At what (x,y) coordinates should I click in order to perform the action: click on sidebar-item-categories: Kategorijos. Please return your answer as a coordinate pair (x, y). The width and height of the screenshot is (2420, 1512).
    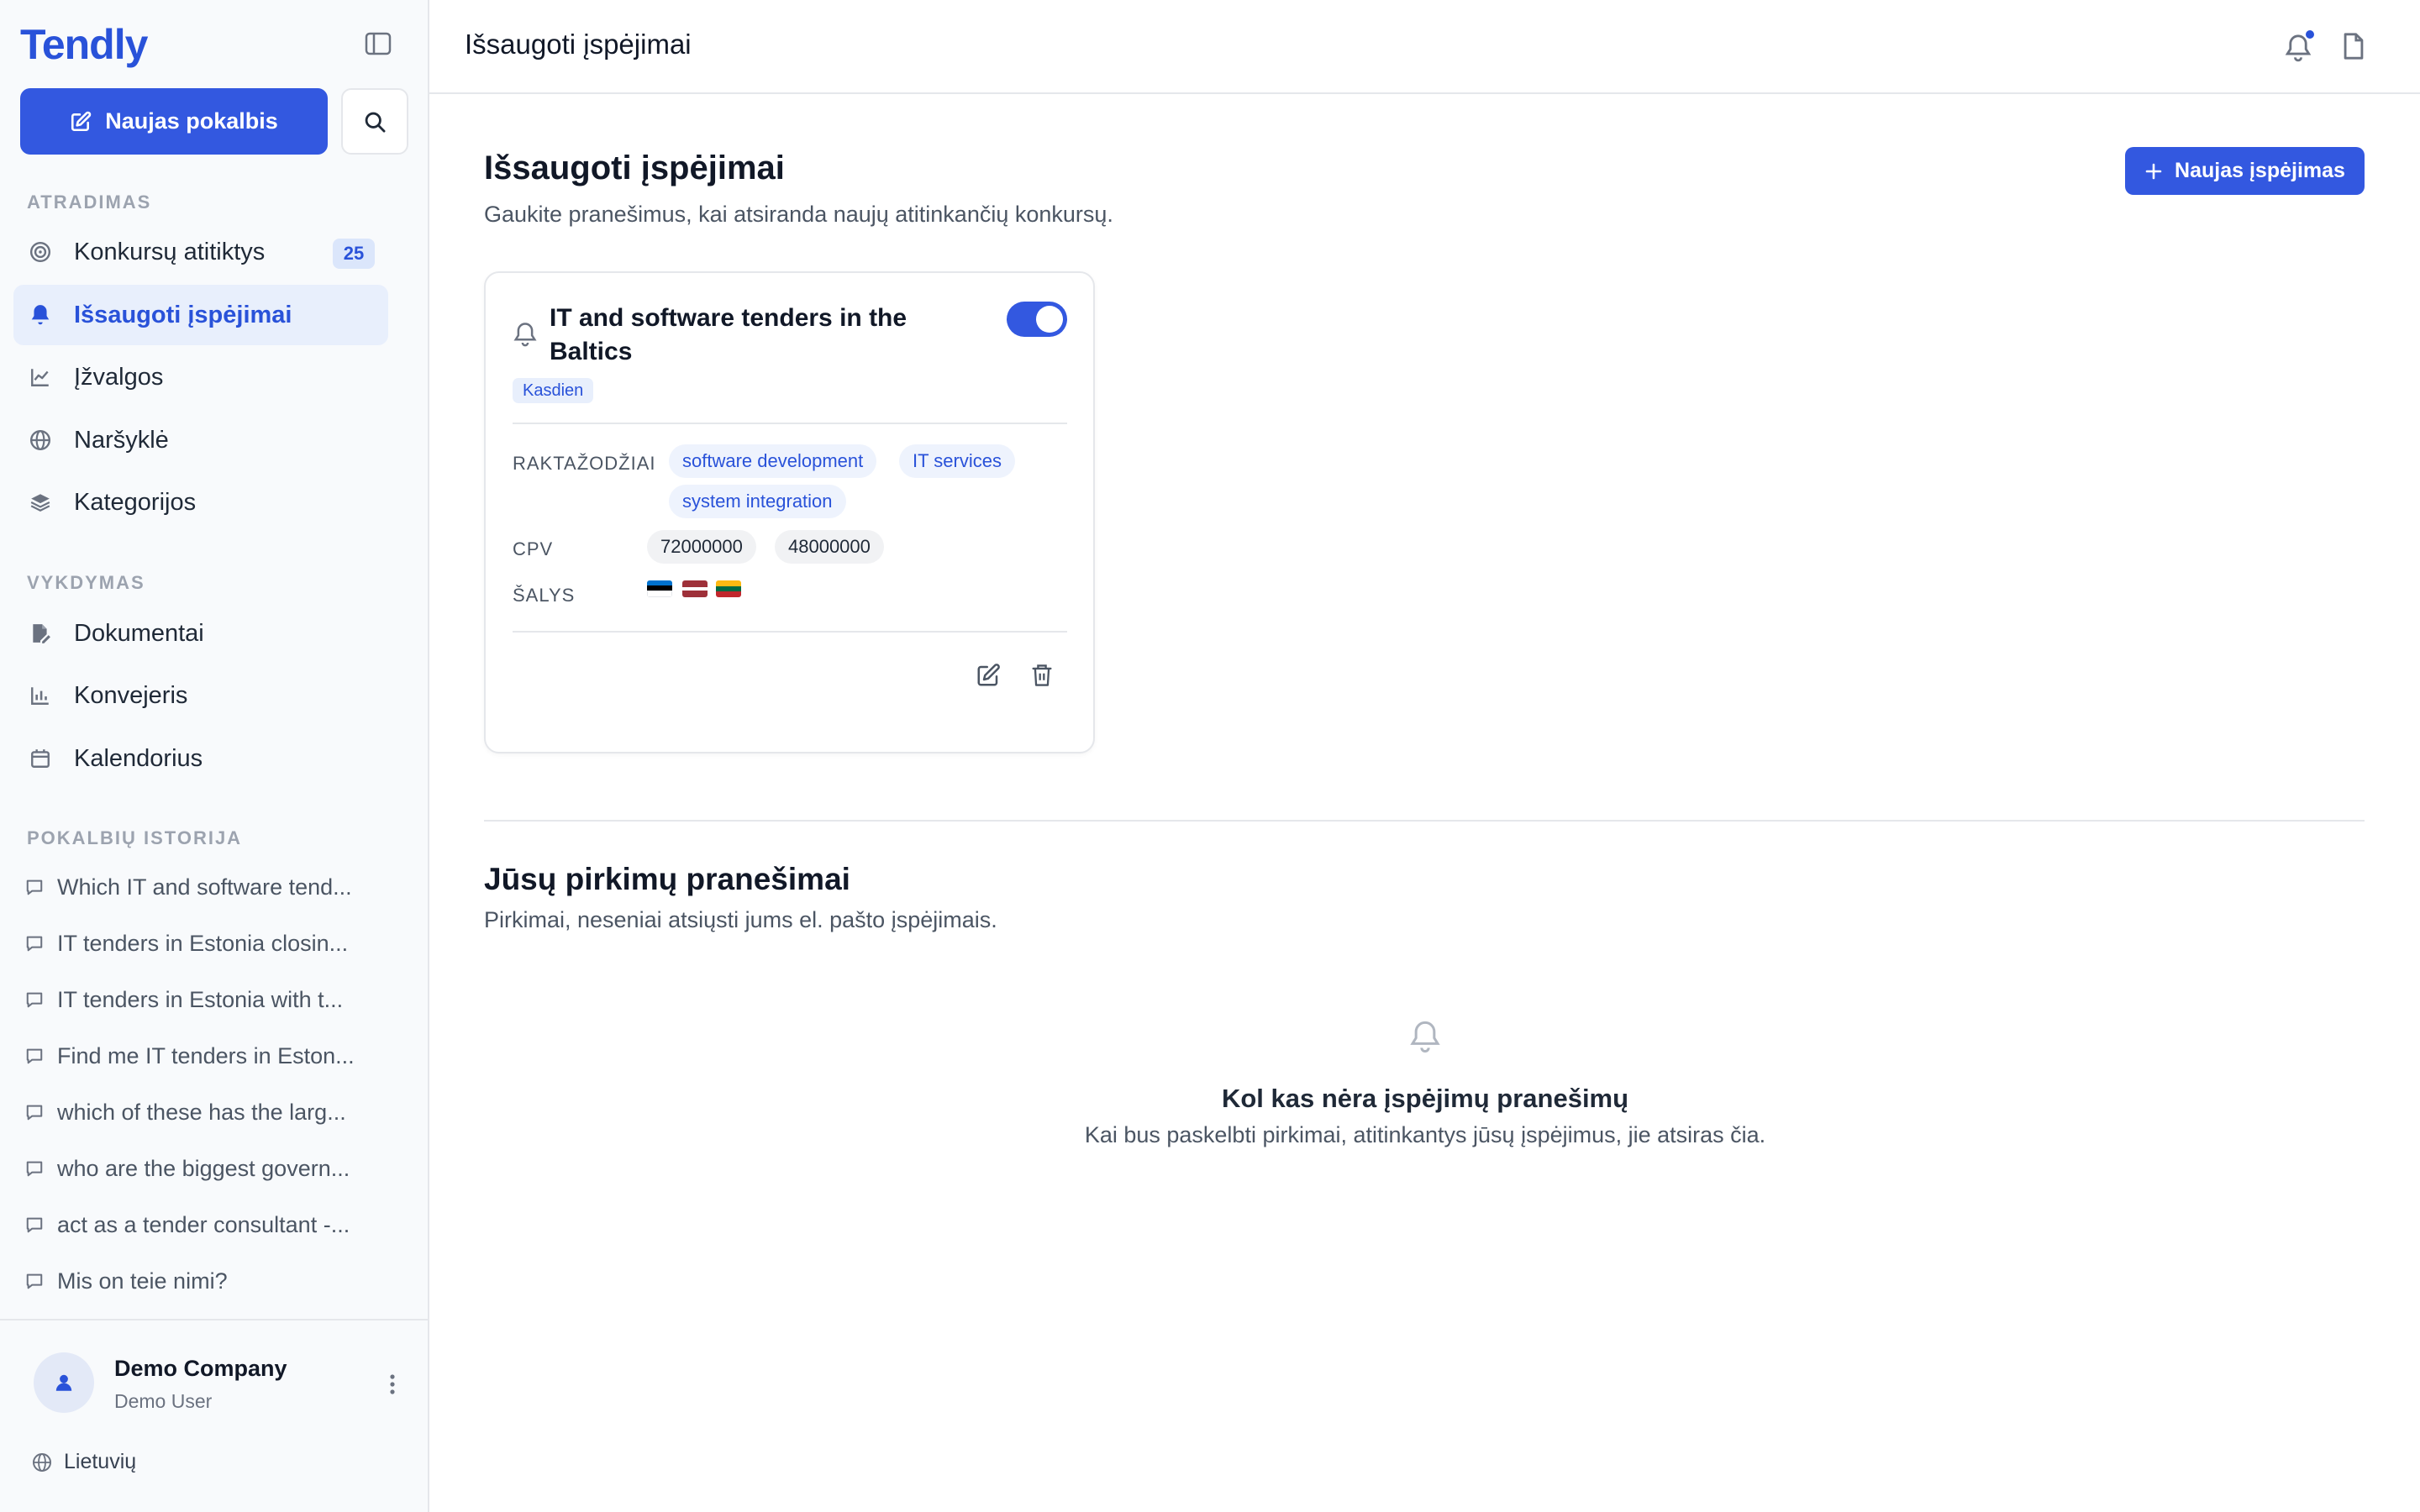
    Looking at the image, I should click on (200, 502).